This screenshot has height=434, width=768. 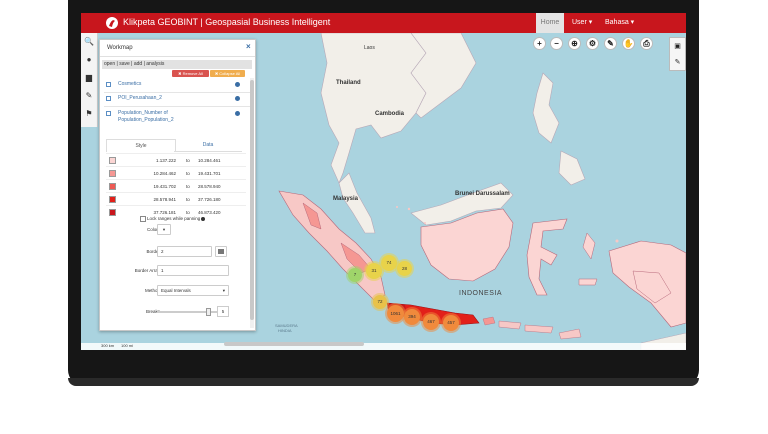 I want to click on search-icon: 🔍, so click(x=89, y=42).